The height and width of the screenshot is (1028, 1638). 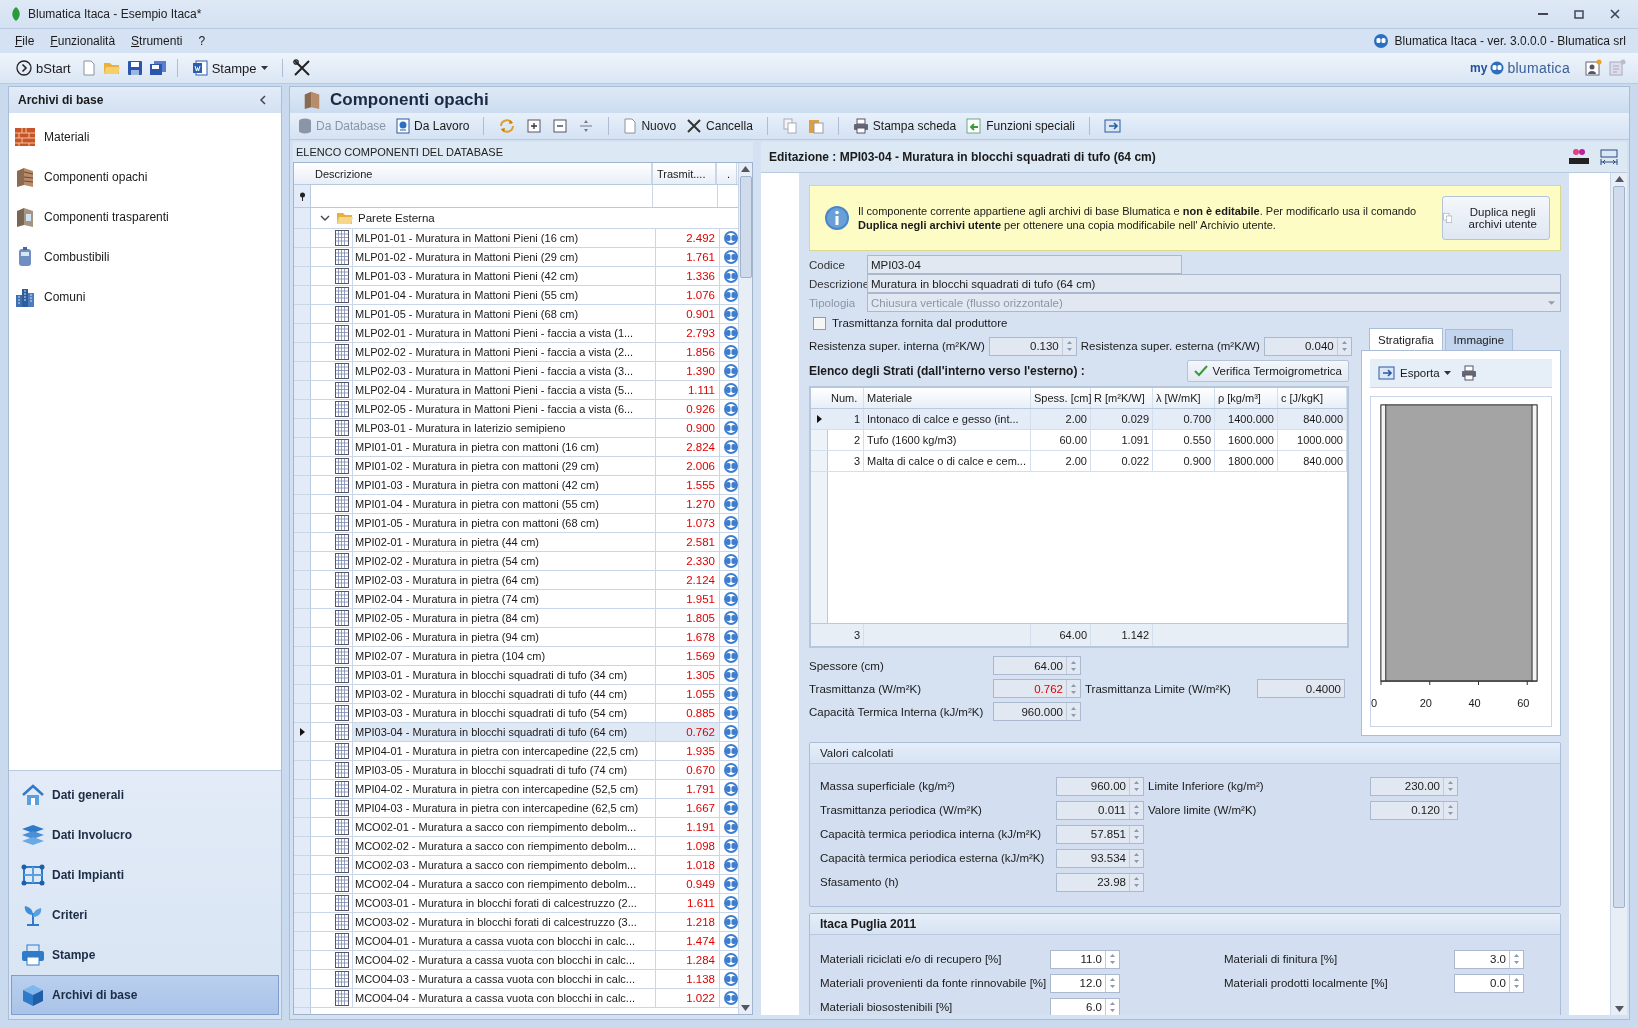 I want to click on list-row: MCO04-01 - Muratura a cassa vuota con blocchi in calc... 1.474, so click(x=516, y=941).